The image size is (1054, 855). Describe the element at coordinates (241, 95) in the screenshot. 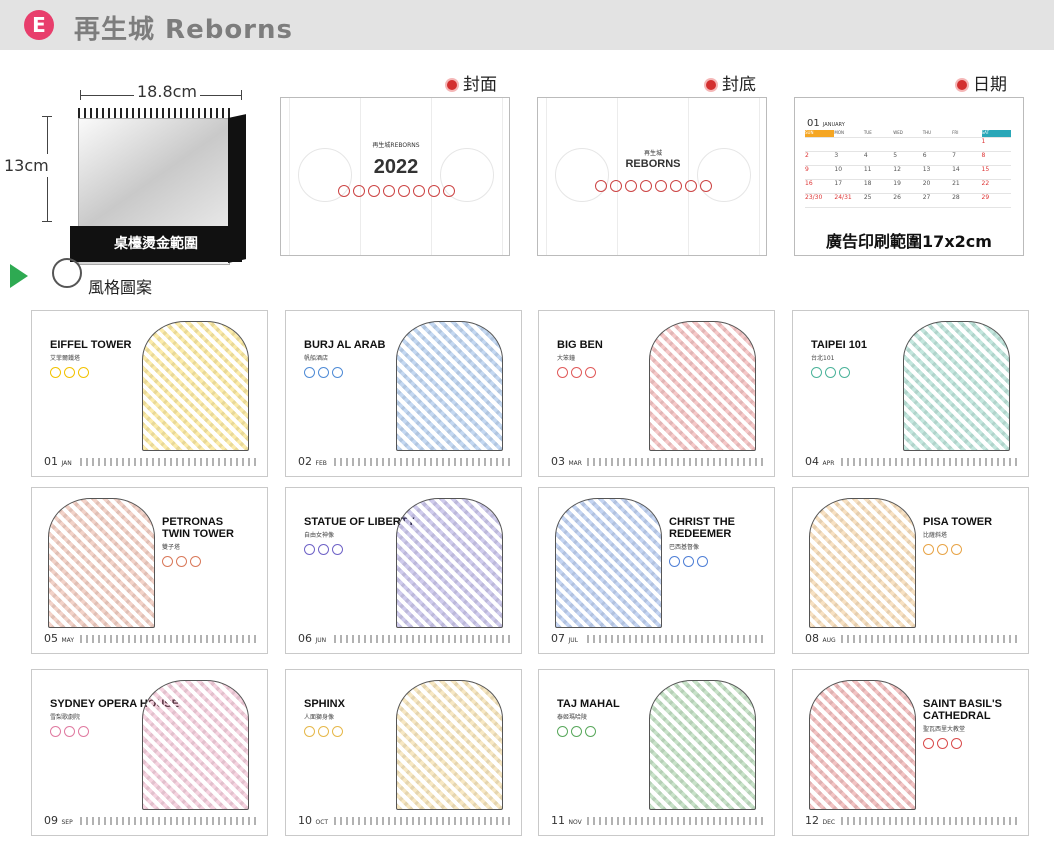

I see `width-dimension-tick-right` at that location.